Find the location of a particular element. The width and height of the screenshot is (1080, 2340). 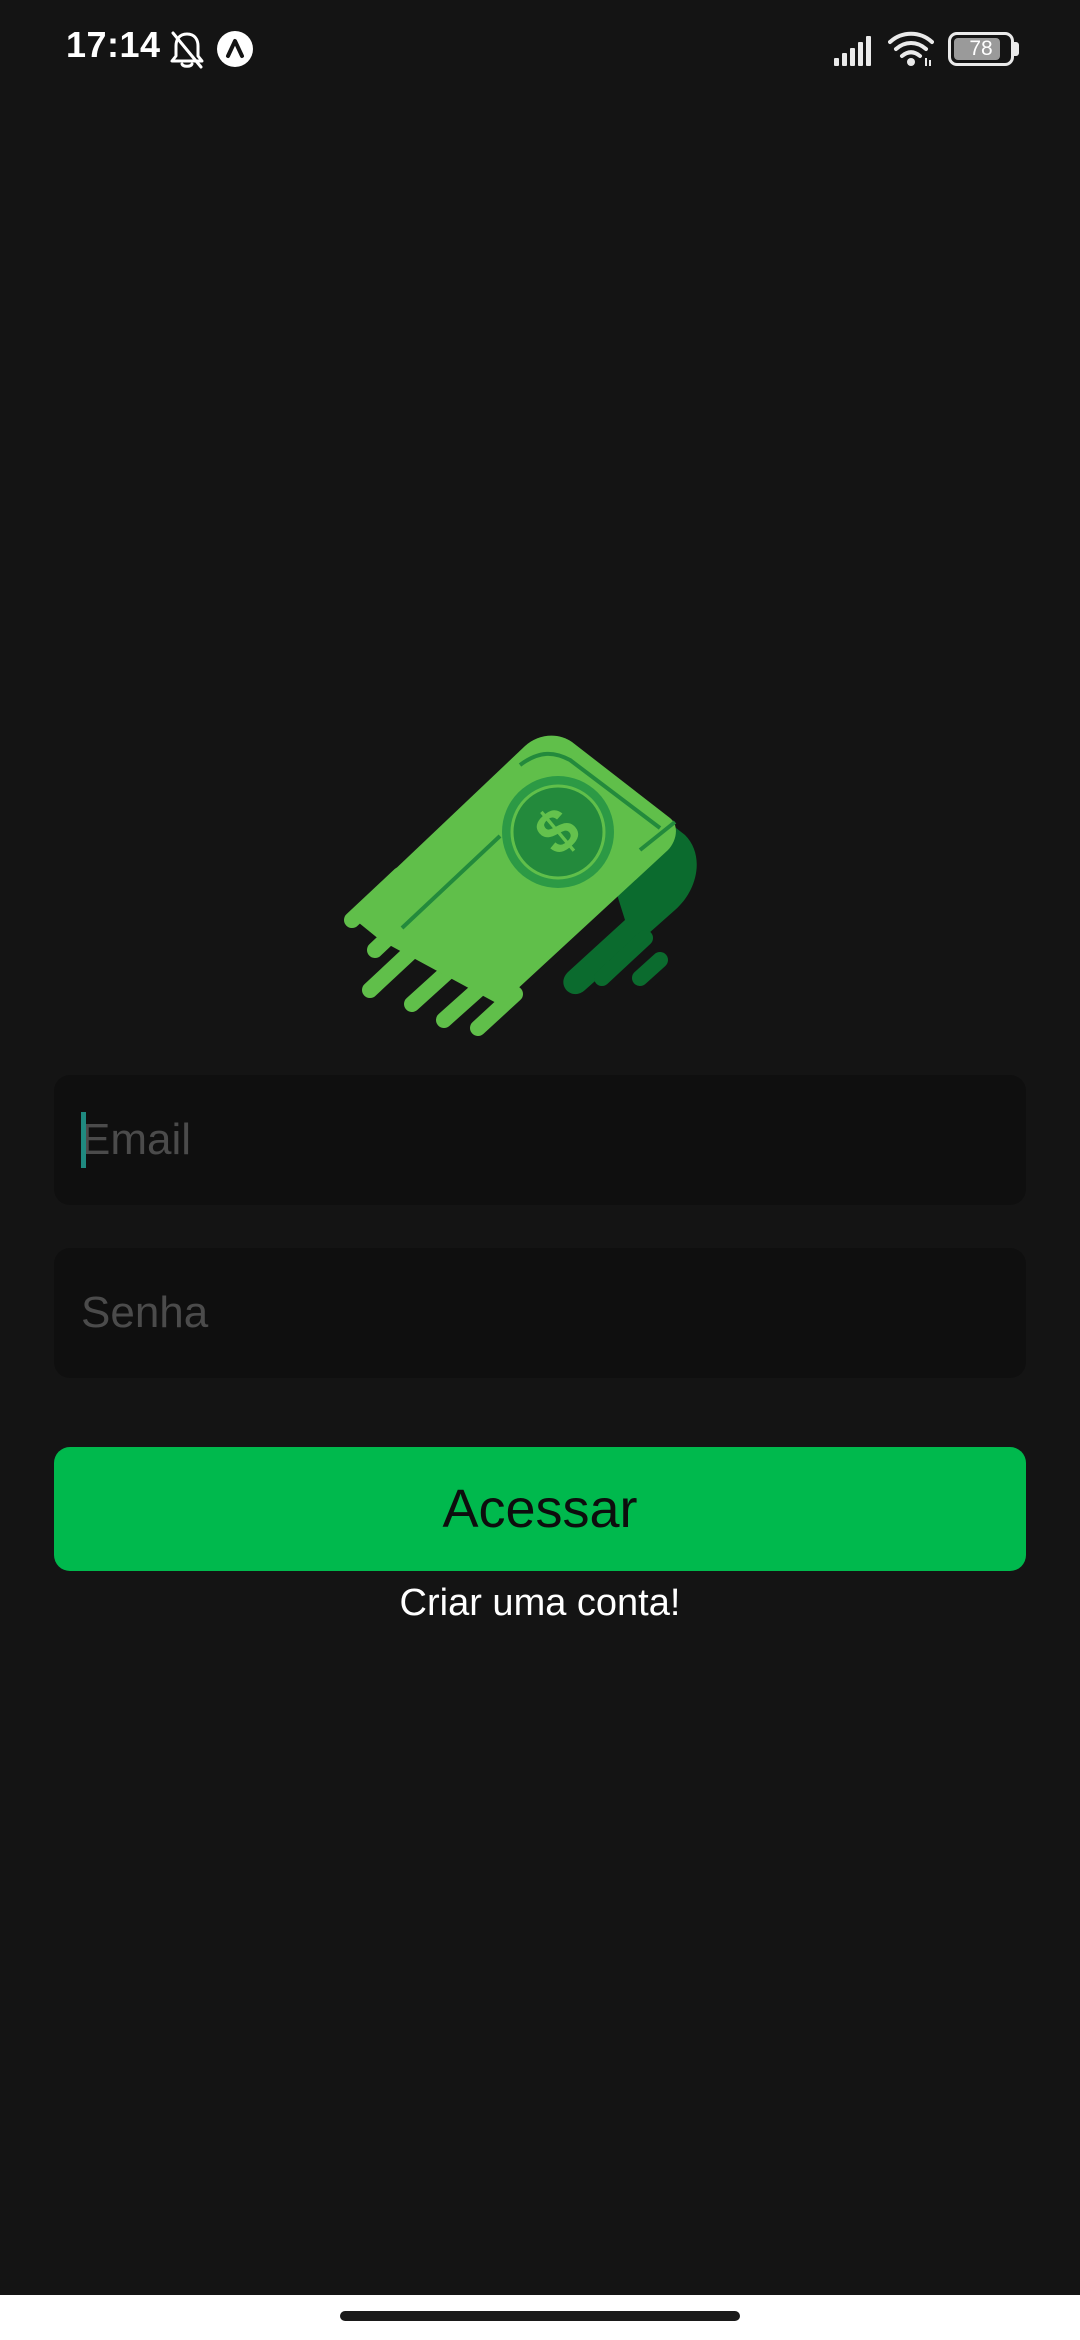

status-bar: 17:14 78 is located at coordinates (540, 50).